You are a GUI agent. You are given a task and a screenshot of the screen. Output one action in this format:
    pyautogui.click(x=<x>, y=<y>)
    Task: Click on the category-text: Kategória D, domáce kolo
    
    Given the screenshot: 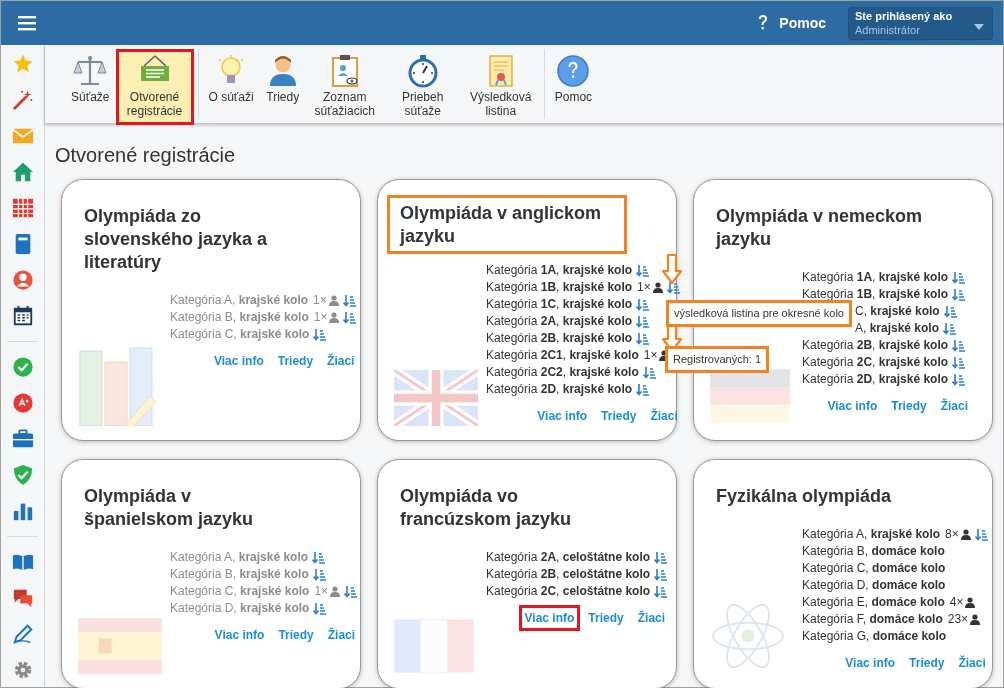 What is the action you would take?
    pyautogui.click(x=874, y=585)
    